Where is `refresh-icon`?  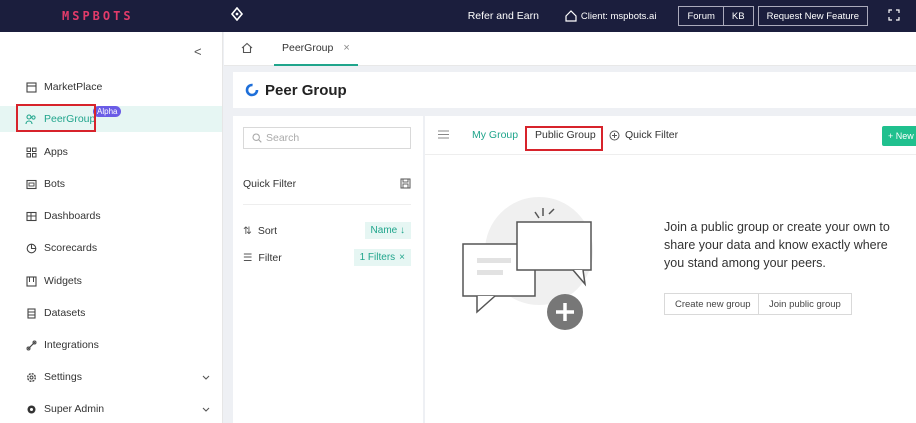
refresh-icon is located at coordinates (252, 90).